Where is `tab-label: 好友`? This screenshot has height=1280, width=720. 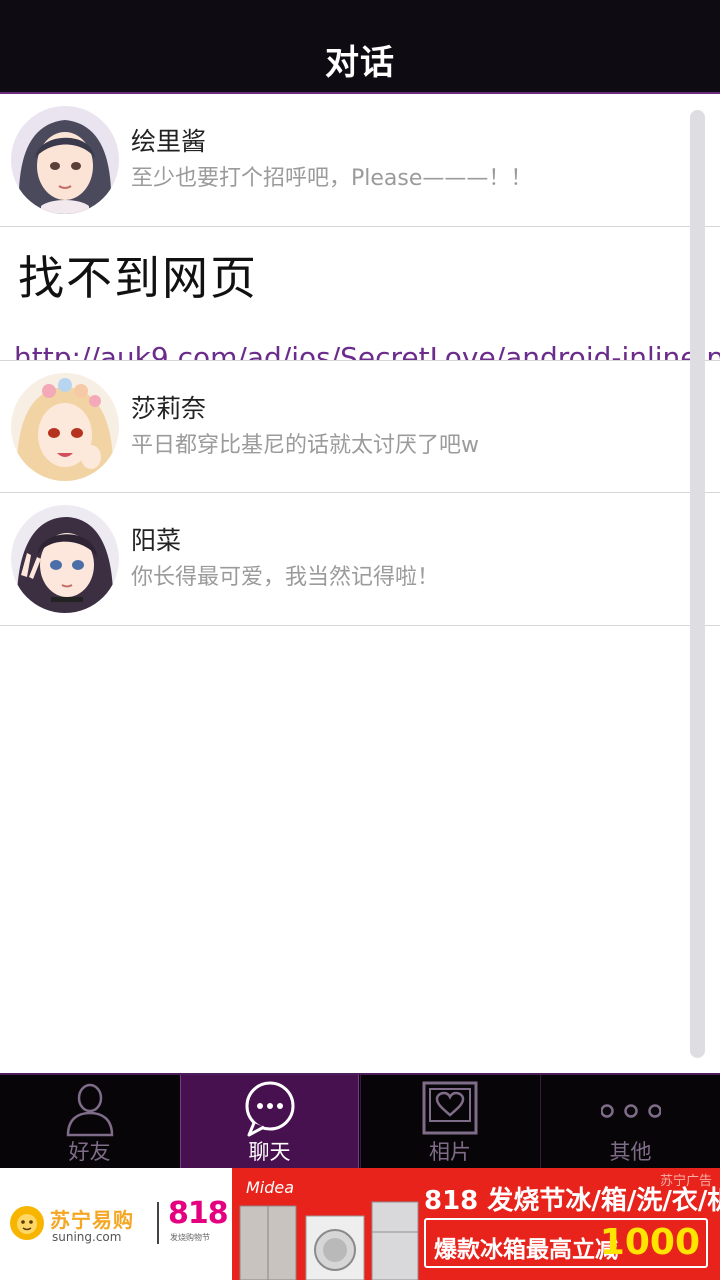 tab-label: 好友 is located at coordinates (89, 1152).